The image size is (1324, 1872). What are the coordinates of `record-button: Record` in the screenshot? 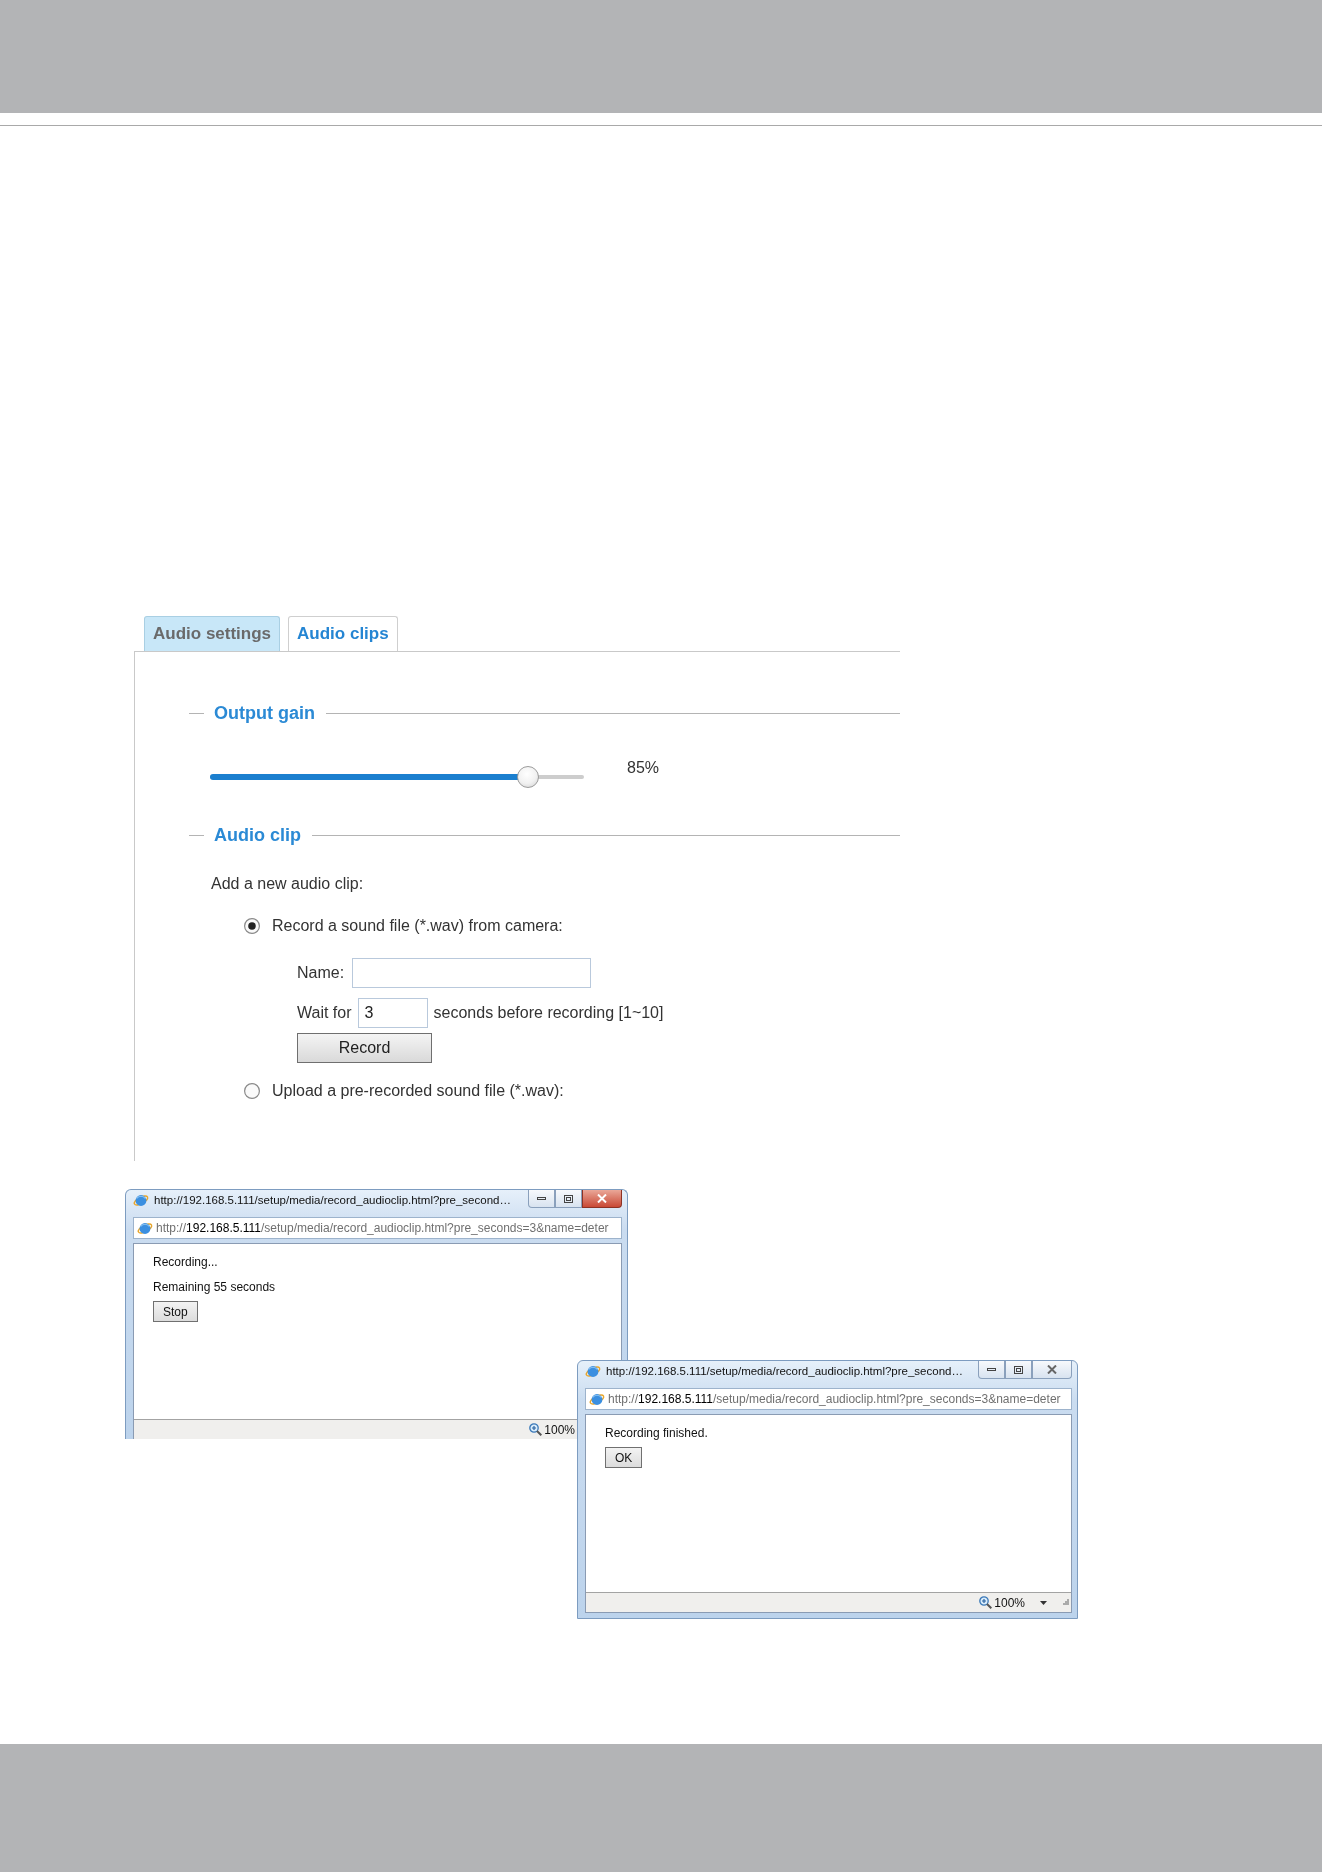 It's located at (364, 1048).